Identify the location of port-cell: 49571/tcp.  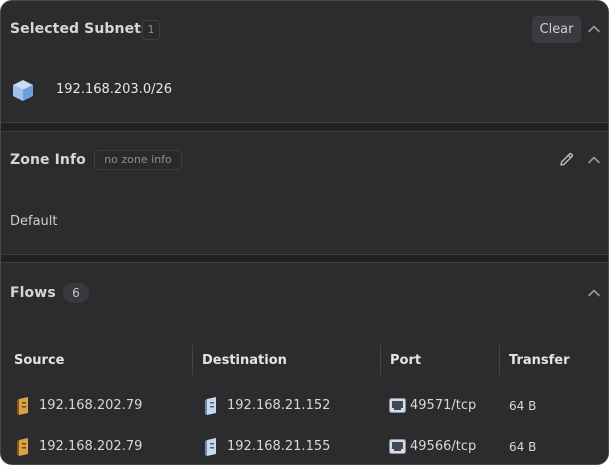
(441, 406).